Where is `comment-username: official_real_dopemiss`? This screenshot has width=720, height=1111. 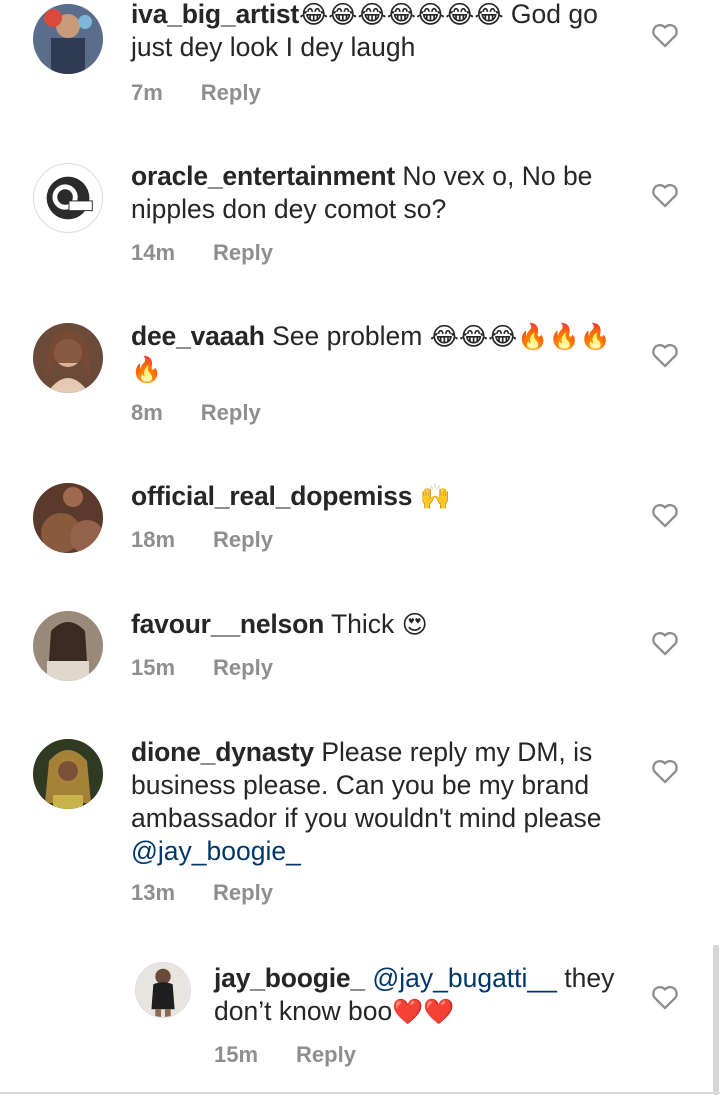
comment-username: official_real_dopemiss is located at coordinates (272, 496).